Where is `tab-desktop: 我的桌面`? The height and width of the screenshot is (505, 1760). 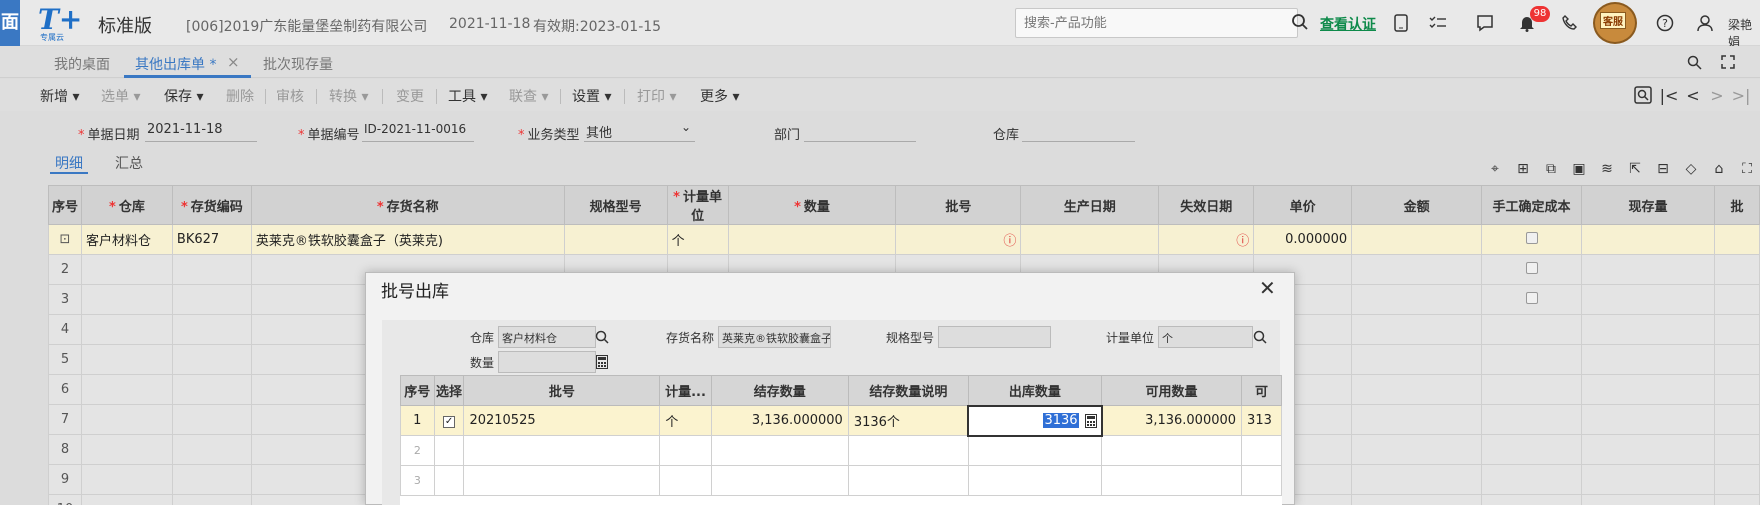
tab-desktop: 我的桌面 is located at coordinates (82, 64).